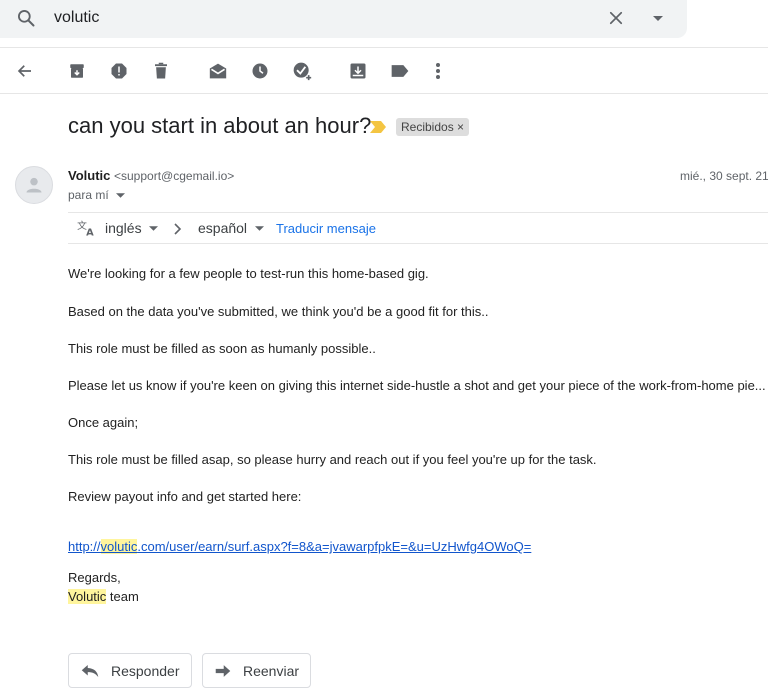  I want to click on sender-email: <support@cgemail.io>, so click(174, 176).